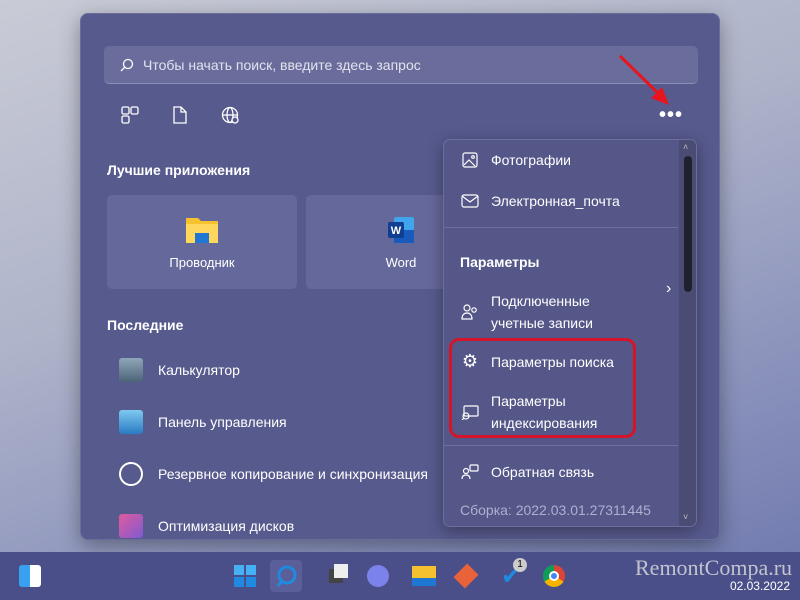 The width and height of the screenshot is (800, 600). I want to click on recent-item: Резервное копирование и синхронизация, so click(273, 474).